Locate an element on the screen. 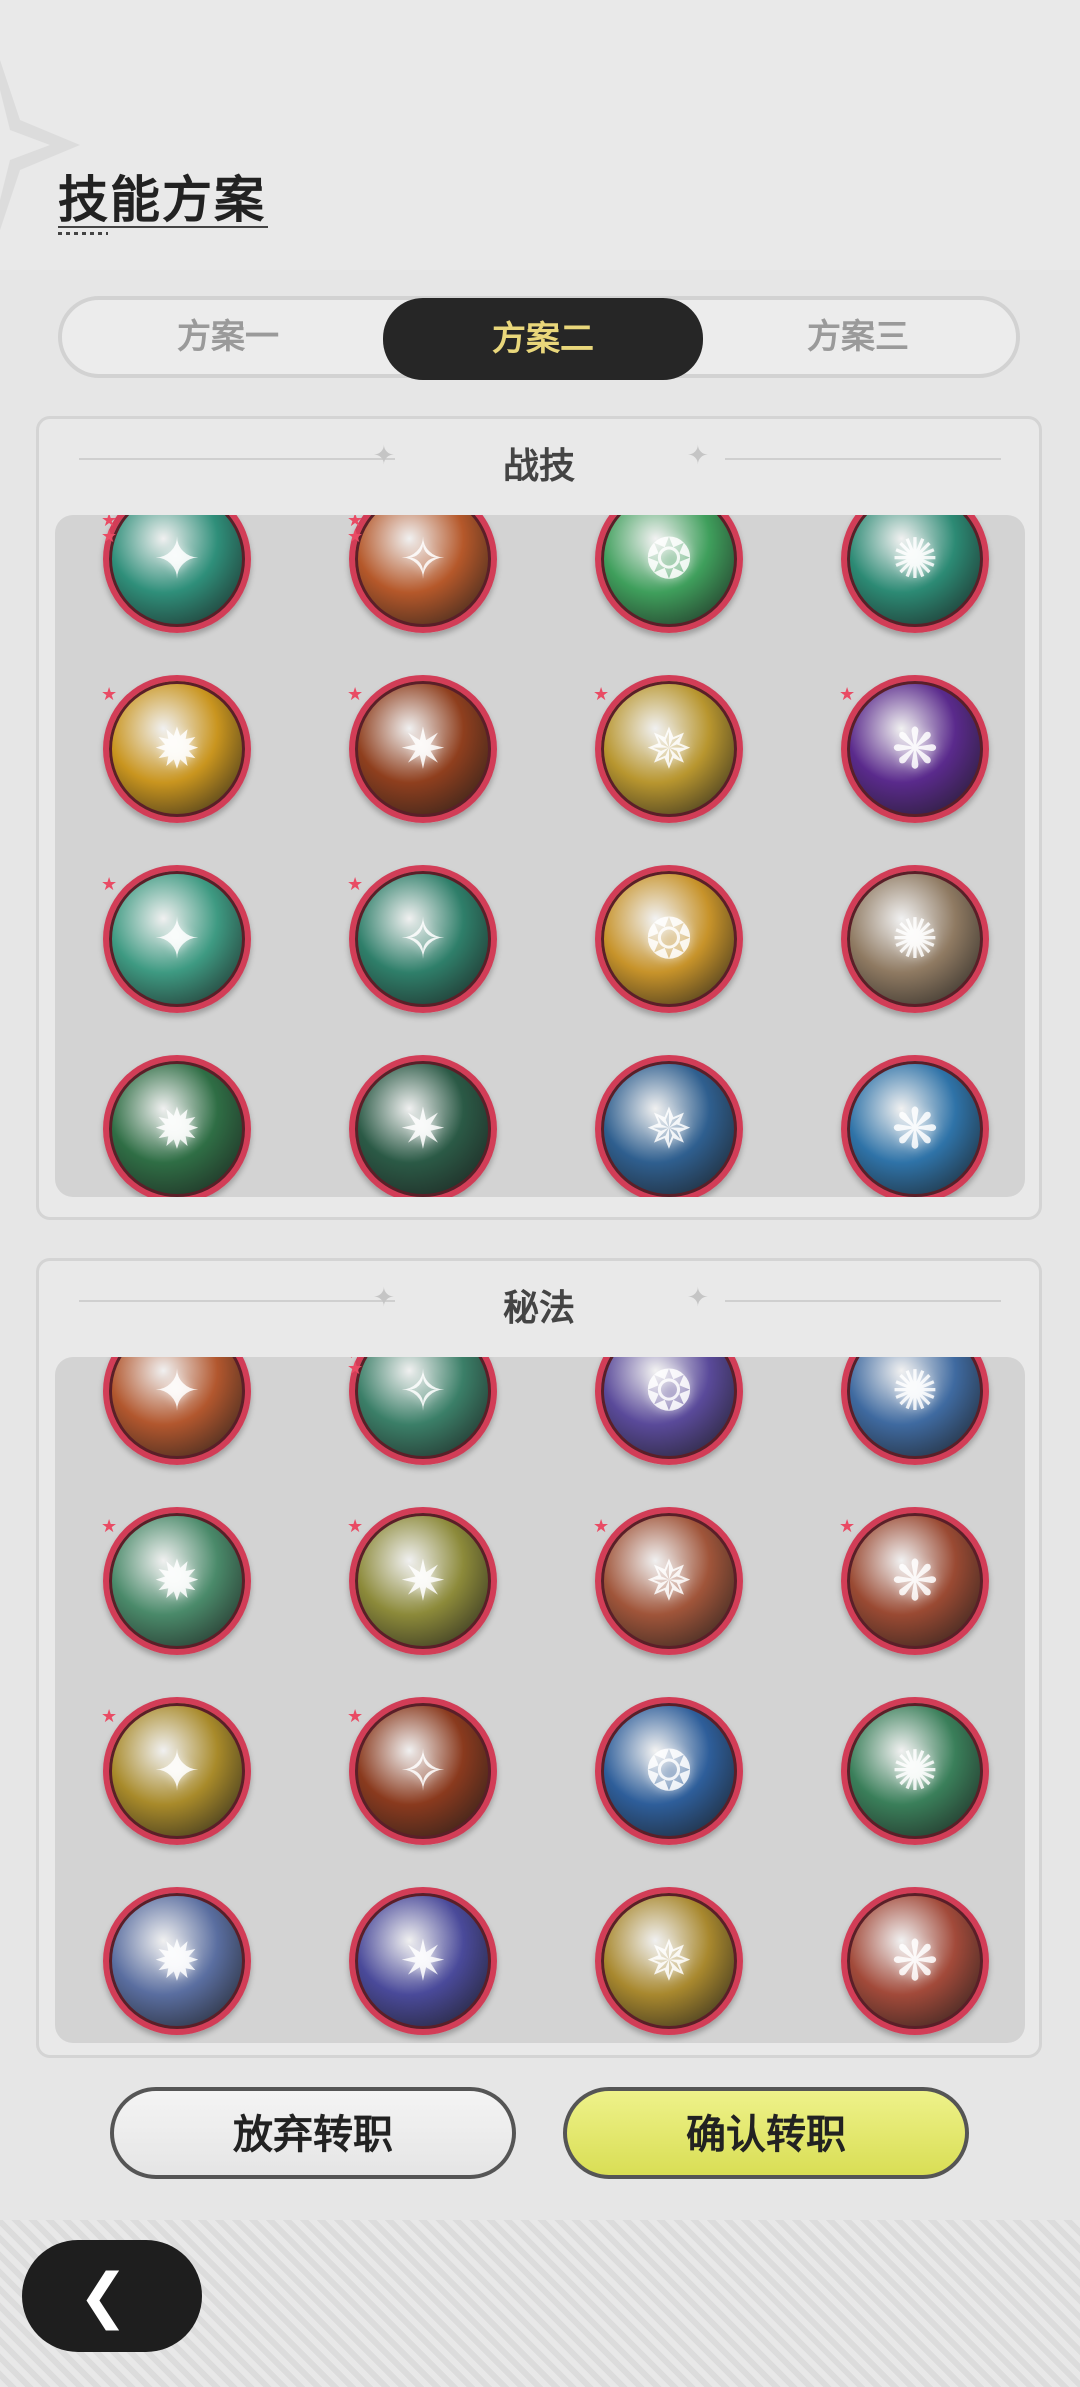 This screenshot has height=2387, width=1080. campfire-icon: ✷ is located at coordinates (423, 749).